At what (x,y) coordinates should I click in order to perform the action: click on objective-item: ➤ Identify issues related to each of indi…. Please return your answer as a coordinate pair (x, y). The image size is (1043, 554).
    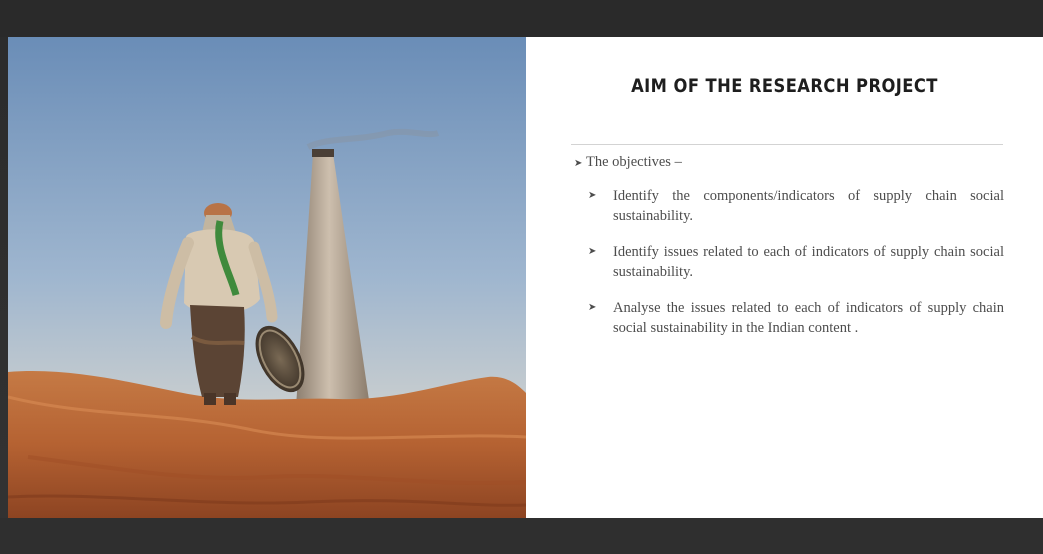
    Looking at the image, I should click on (789, 262).